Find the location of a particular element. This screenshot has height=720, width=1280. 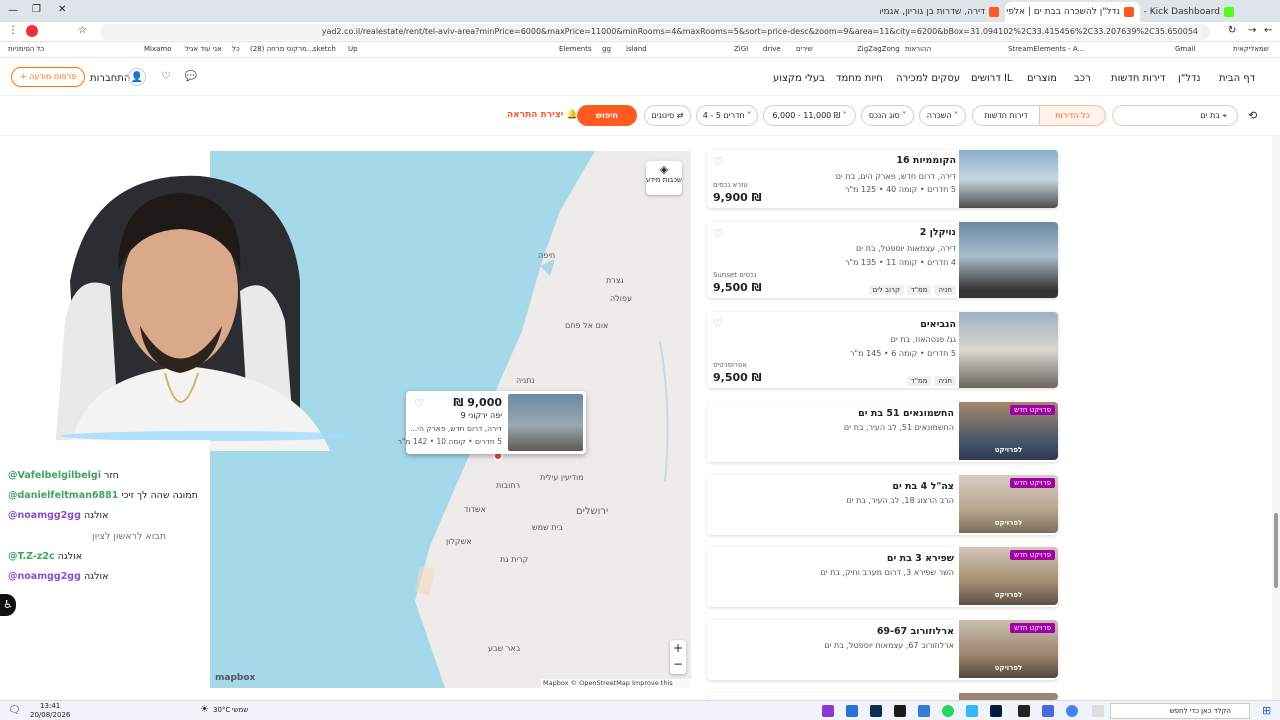

nav-realestate: נדל"ן is located at coordinates (1189, 78).